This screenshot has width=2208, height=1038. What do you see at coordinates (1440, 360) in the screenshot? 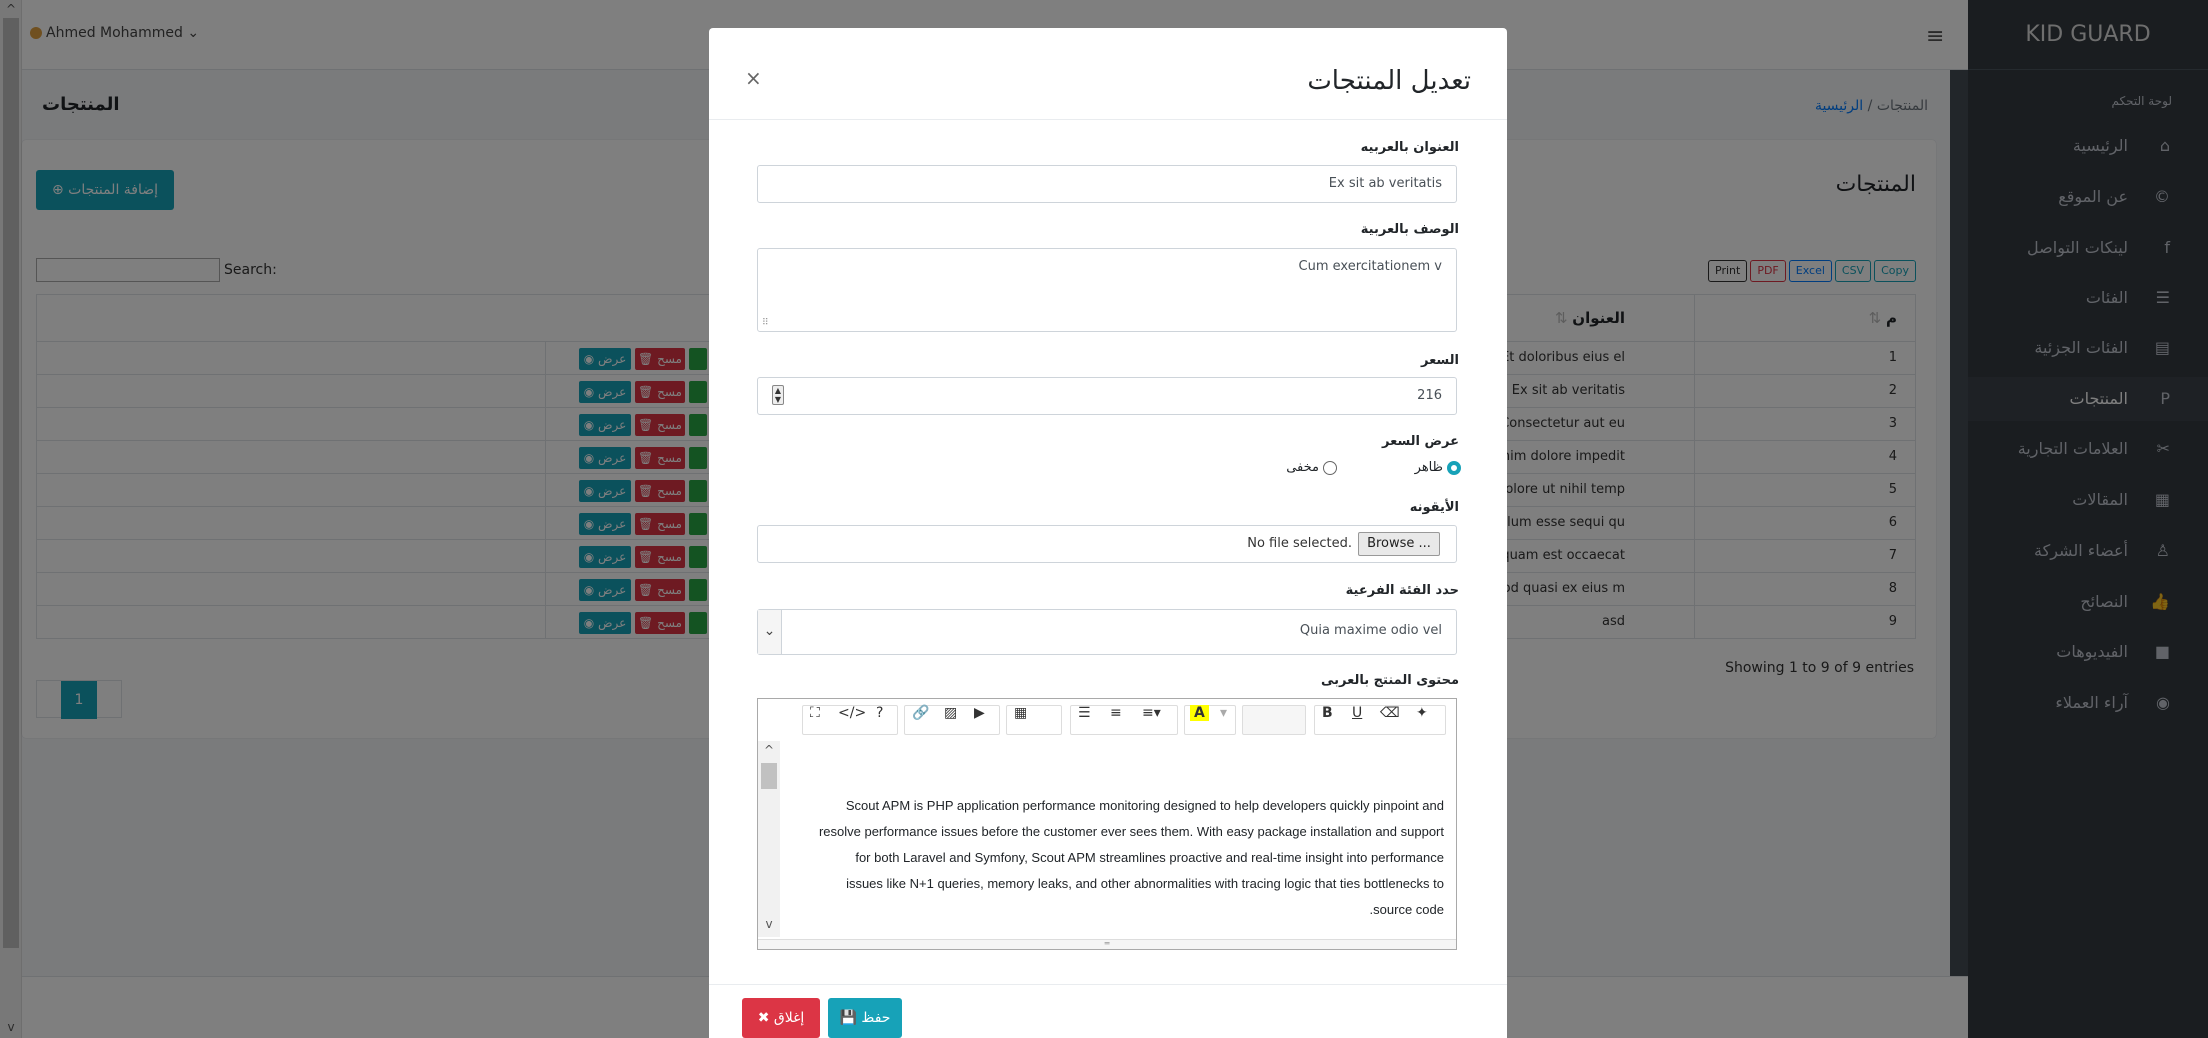
I see `price-label: السعر` at bounding box center [1440, 360].